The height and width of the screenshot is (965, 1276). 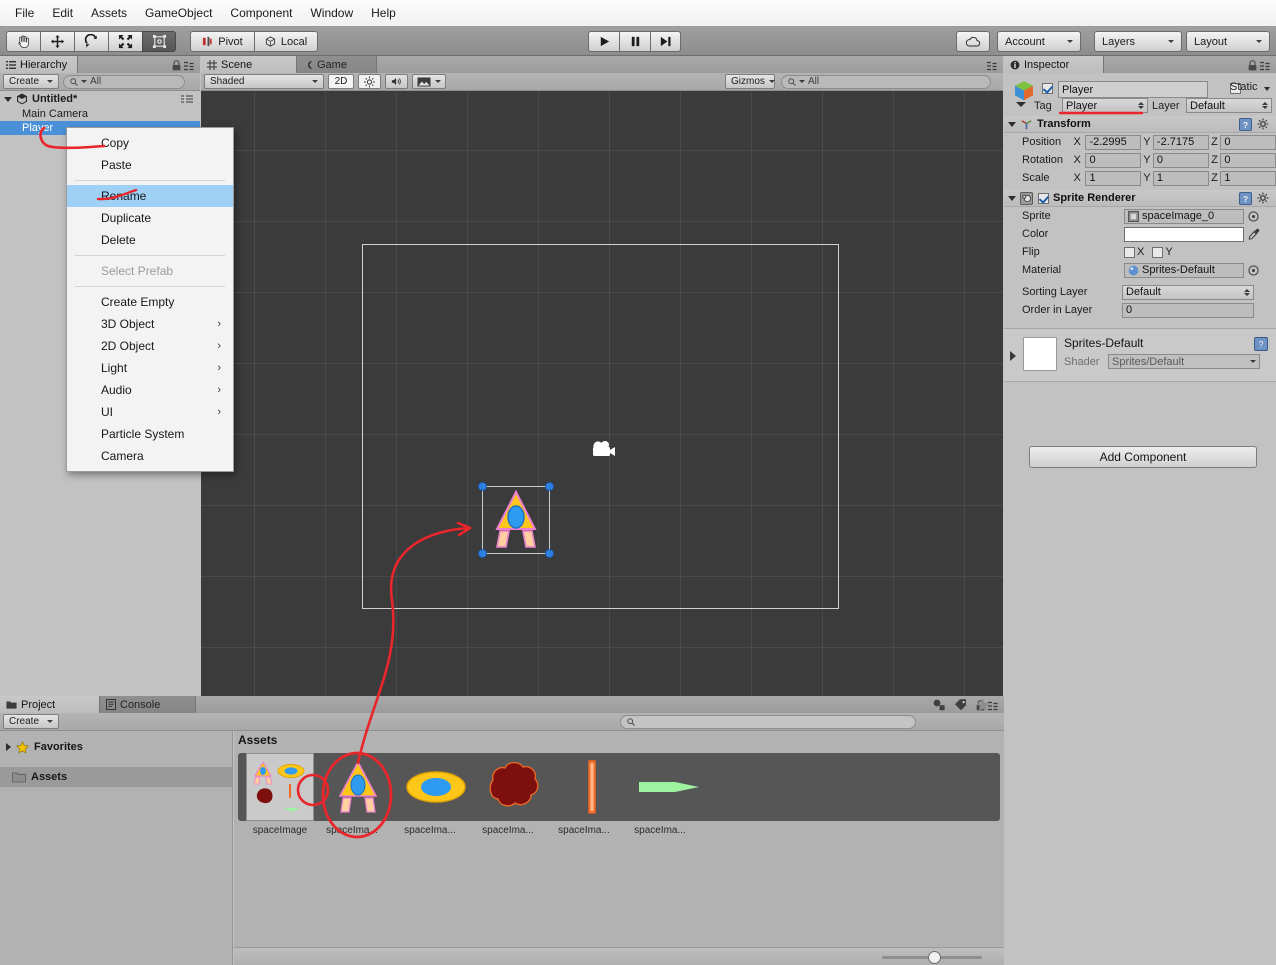 What do you see at coordinates (249, 64) in the screenshot?
I see `tab-scene: Scene` at bounding box center [249, 64].